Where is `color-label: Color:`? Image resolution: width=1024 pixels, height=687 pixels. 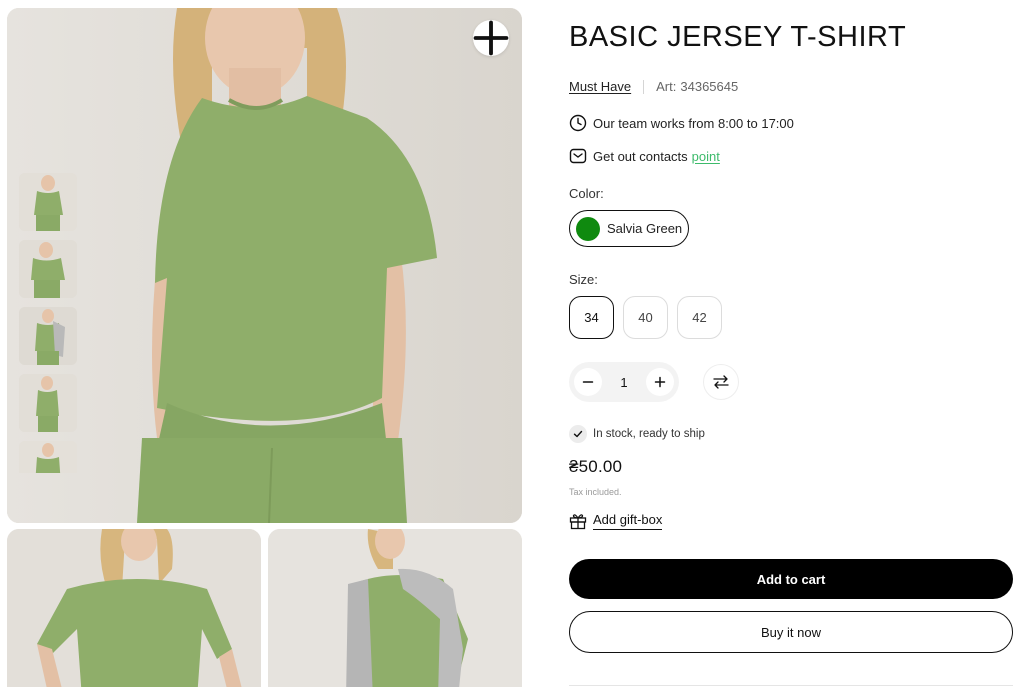
color-label: Color: is located at coordinates (586, 193).